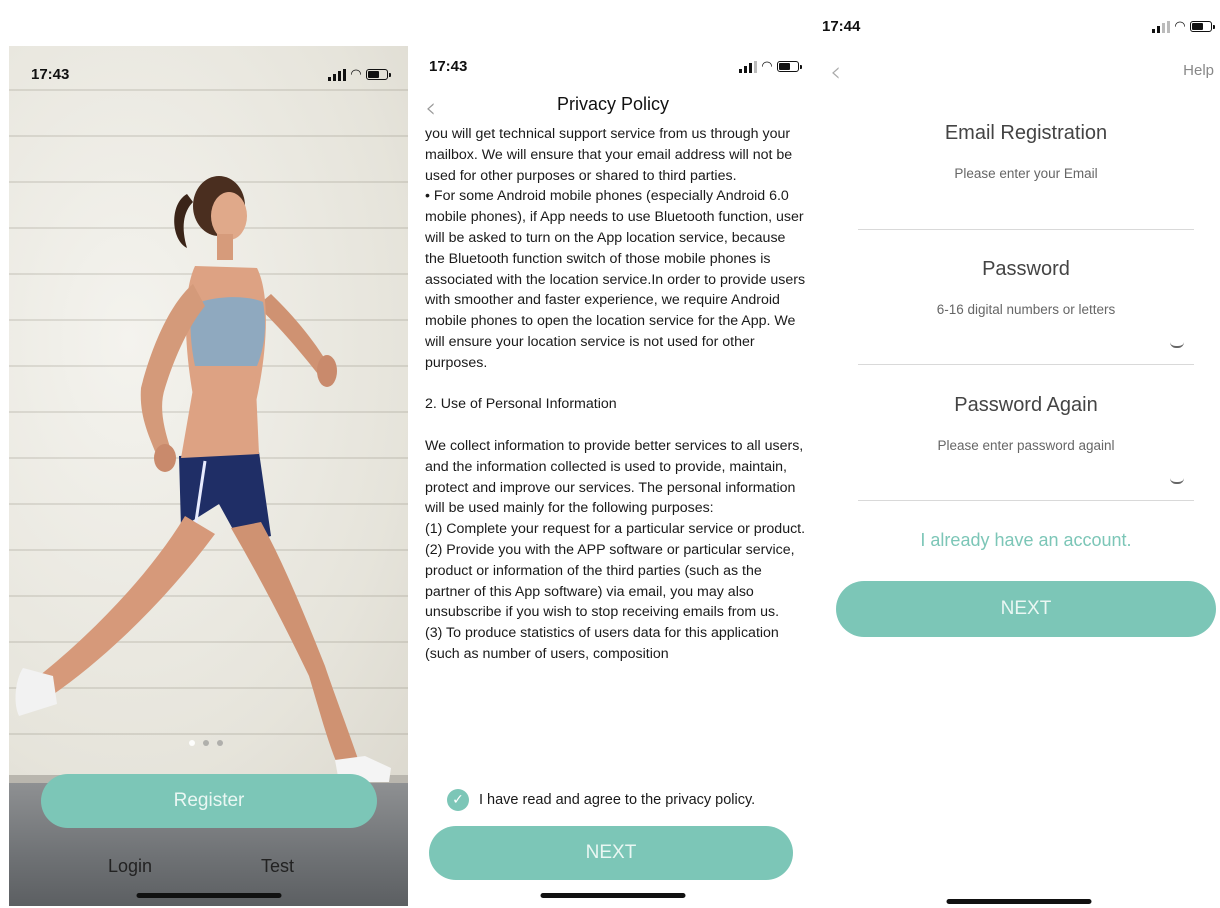 This screenshot has width=1220, height=908. I want to click on page-title: Privacy Policy, so click(613, 104).